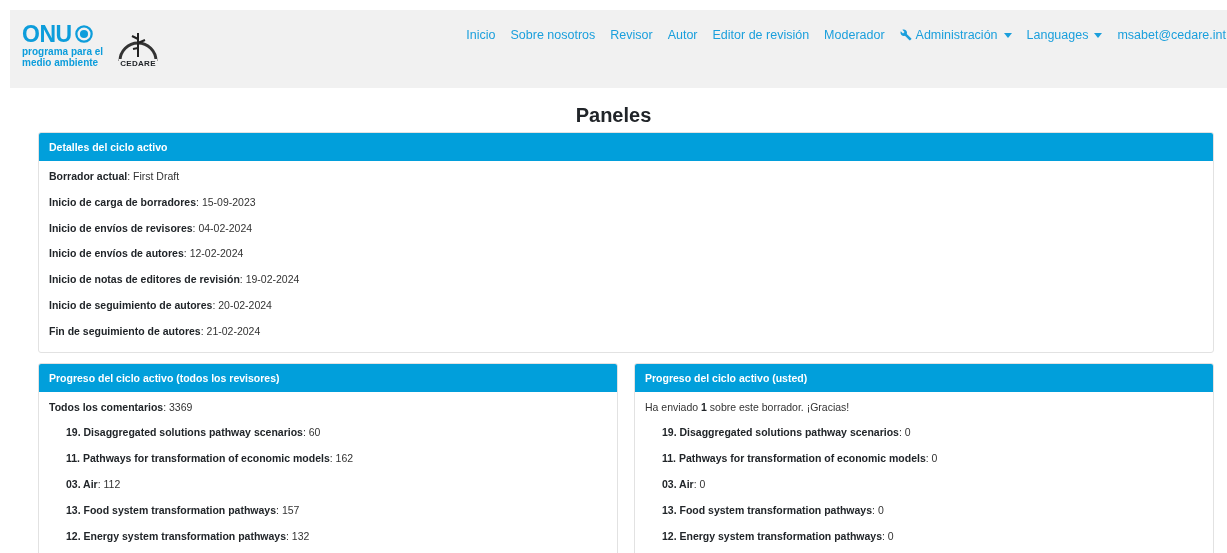 This screenshot has width=1227, height=553. I want to click on card-header: Progreso del ciclo activo (todos los revisores), so click(328, 377).